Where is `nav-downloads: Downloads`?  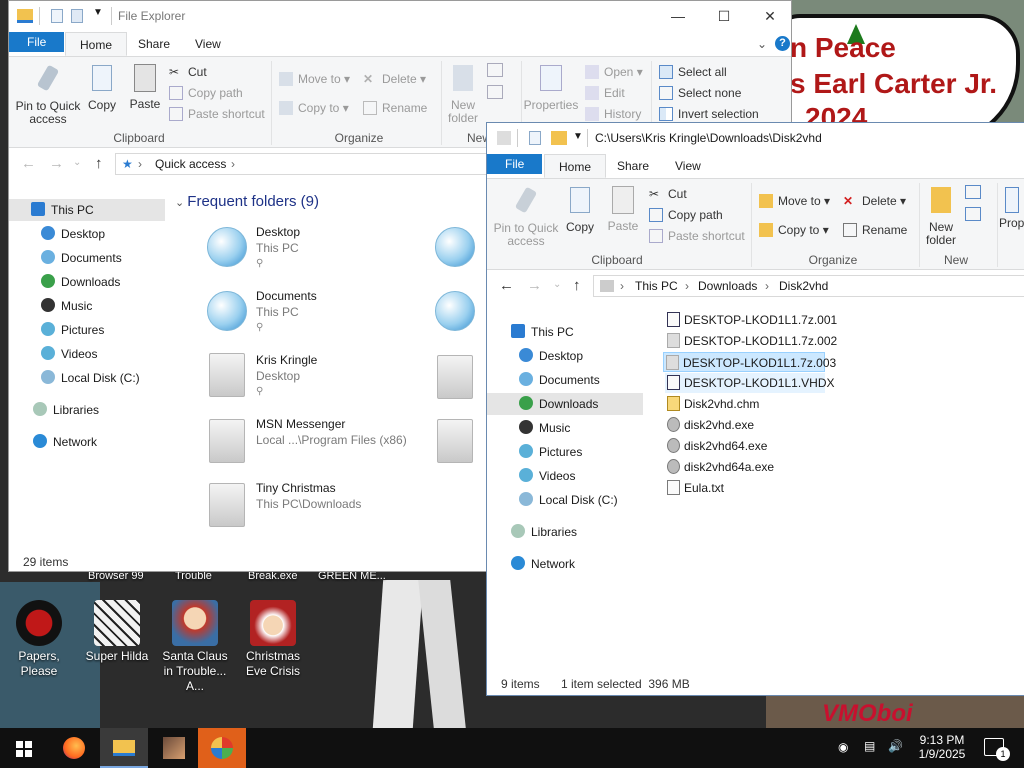 nav-downloads: Downloads is located at coordinates (565, 404).